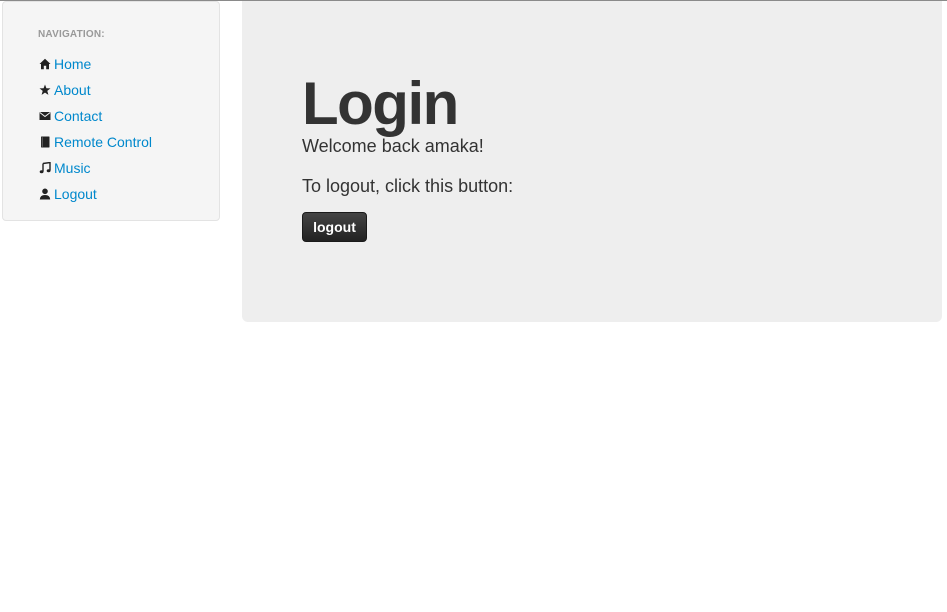 The height and width of the screenshot is (612, 947). Describe the element at coordinates (78, 116) in the screenshot. I see `sidebar-item-label: Contact` at that location.